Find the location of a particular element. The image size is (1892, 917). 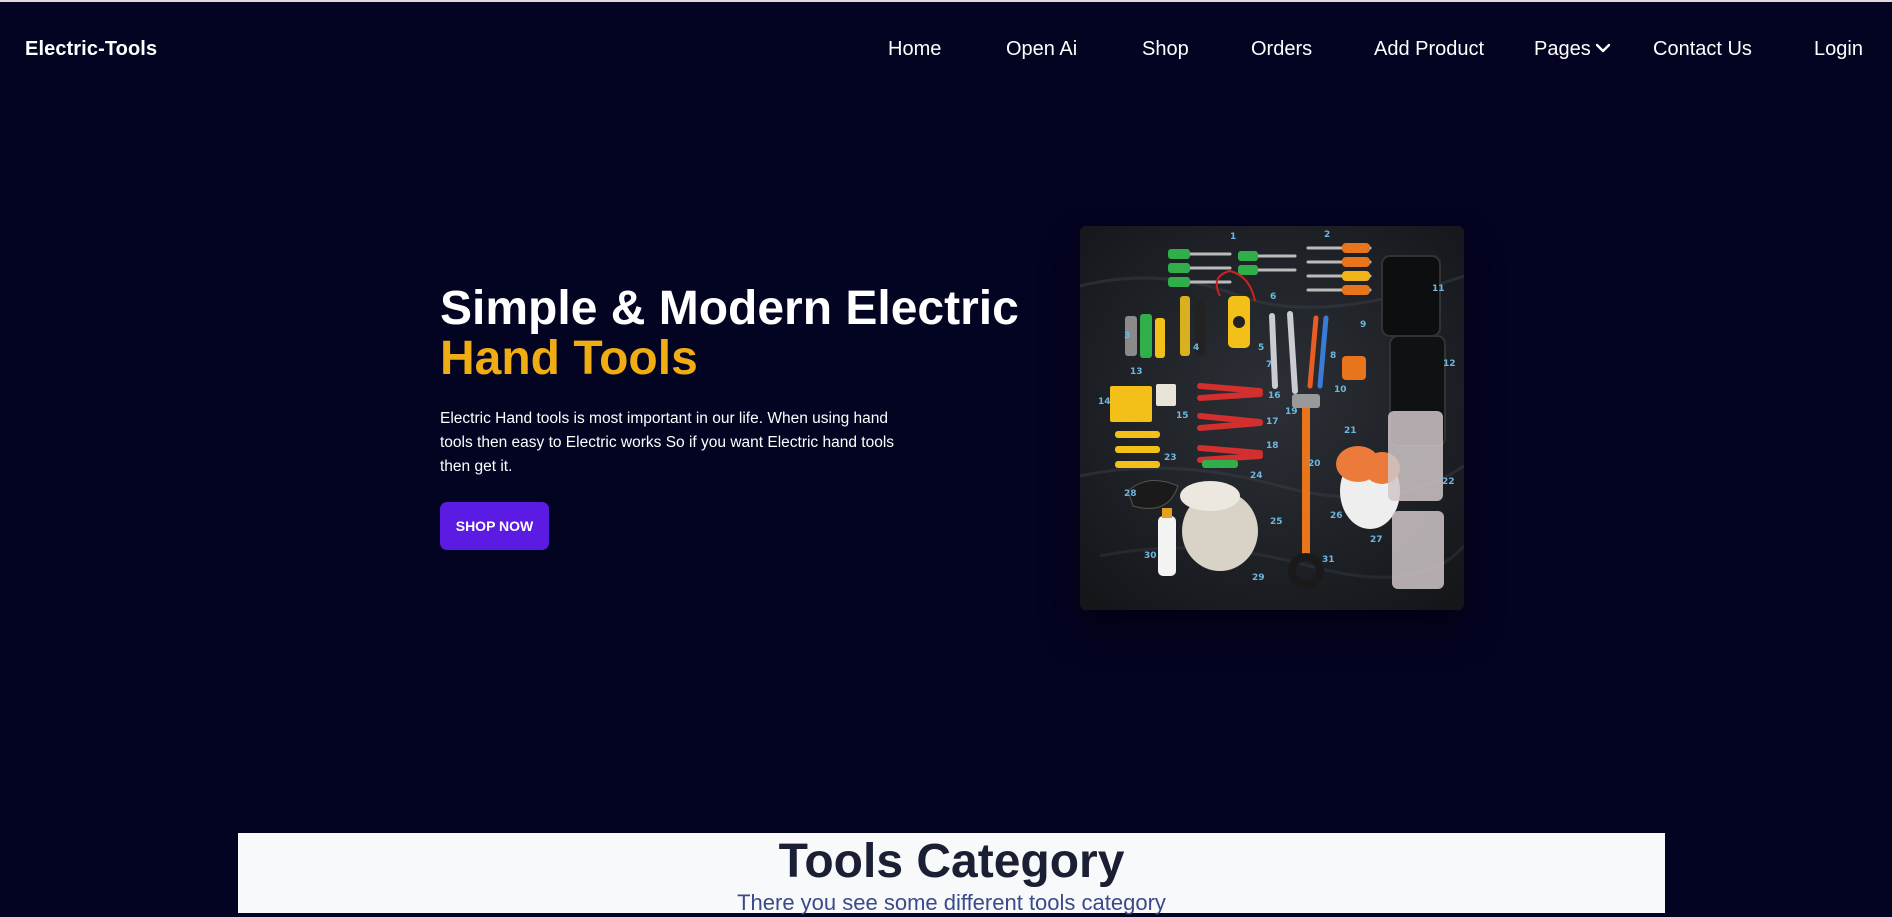

shop-now-button: SHOP NOW is located at coordinates (494, 526).